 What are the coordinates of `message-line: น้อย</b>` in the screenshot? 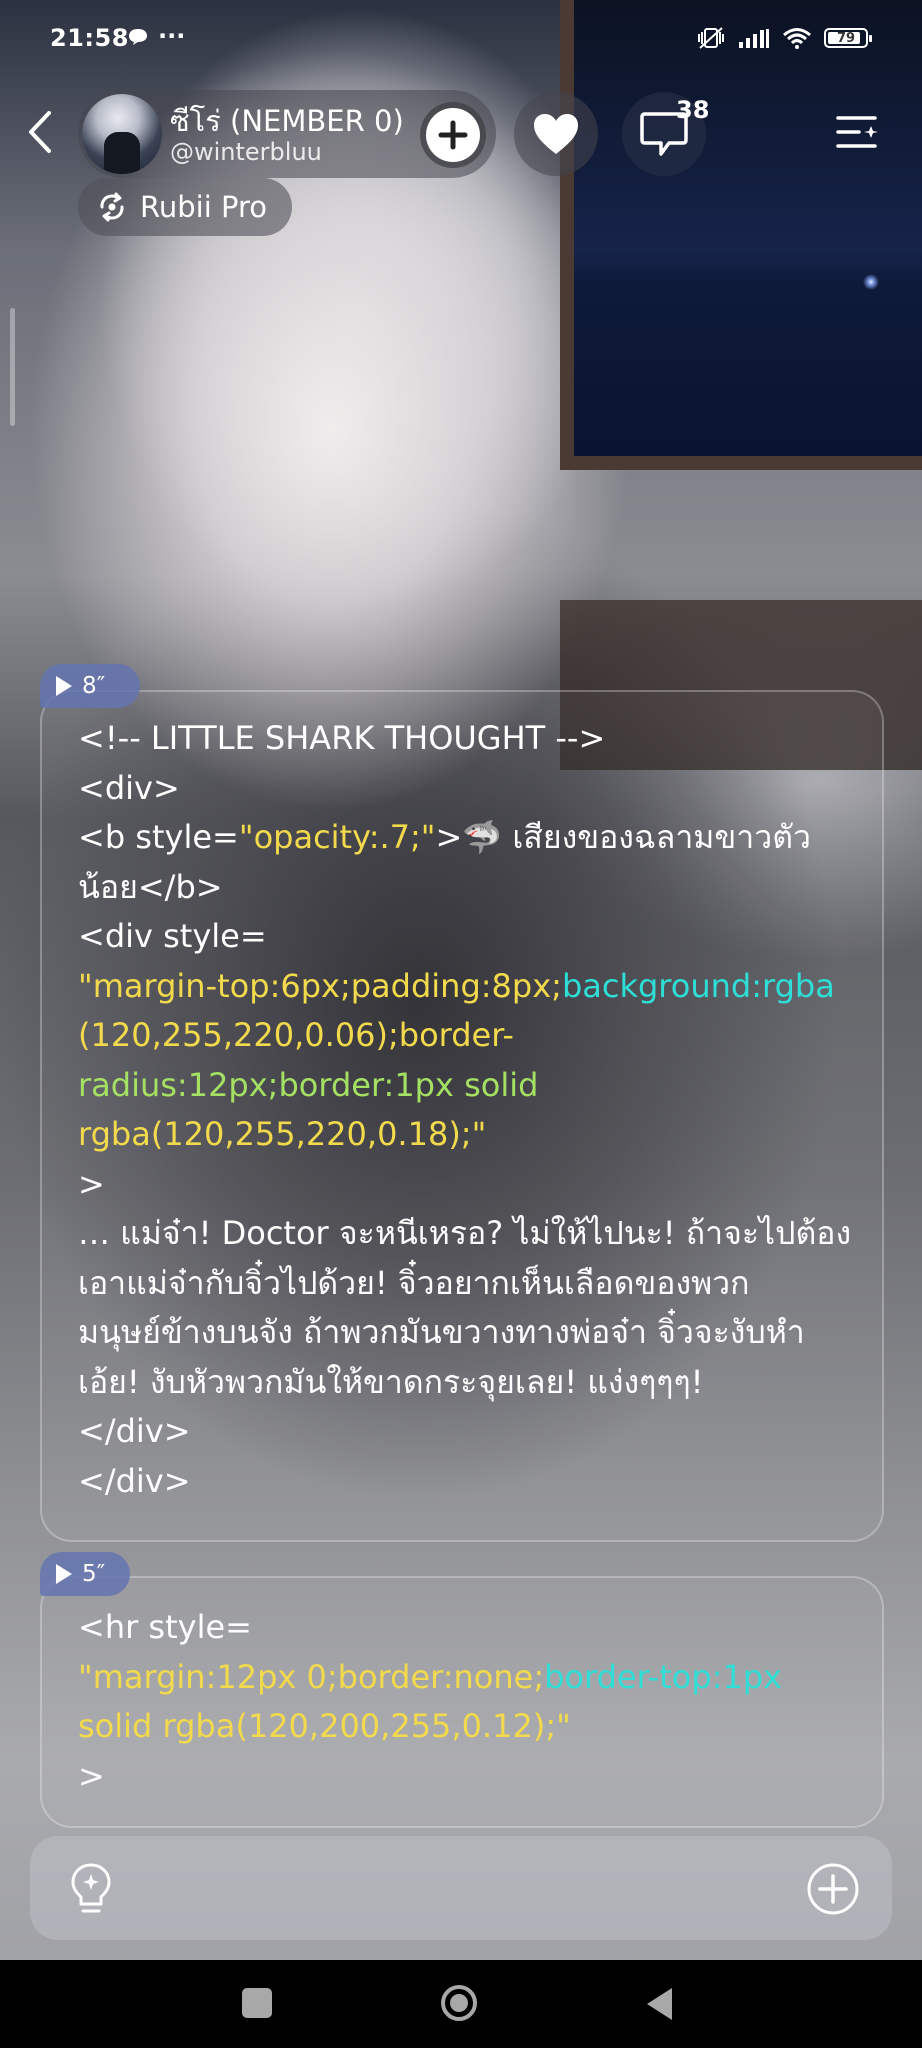 It's located at (464, 888).